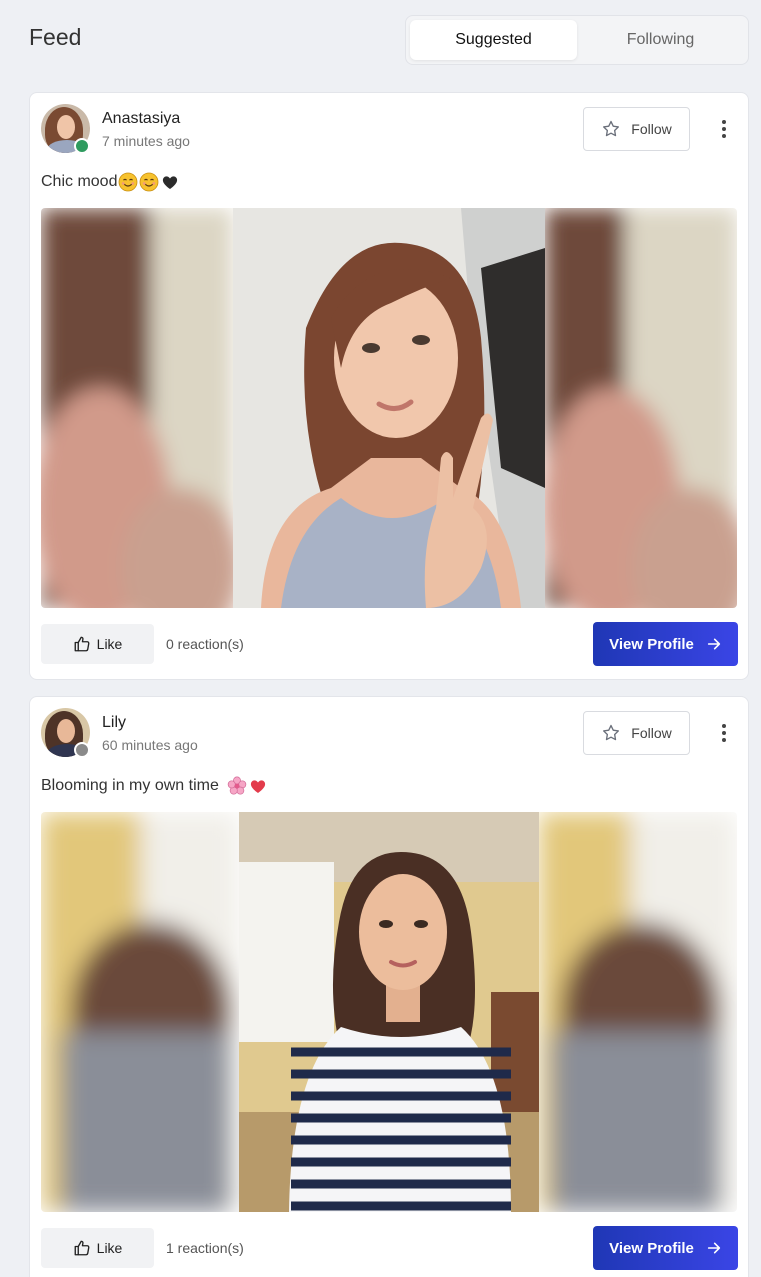 The height and width of the screenshot is (1277, 761). Describe the element at coordinates (55, 37) in the screenshot. I see `page-title: Feed` at that location.